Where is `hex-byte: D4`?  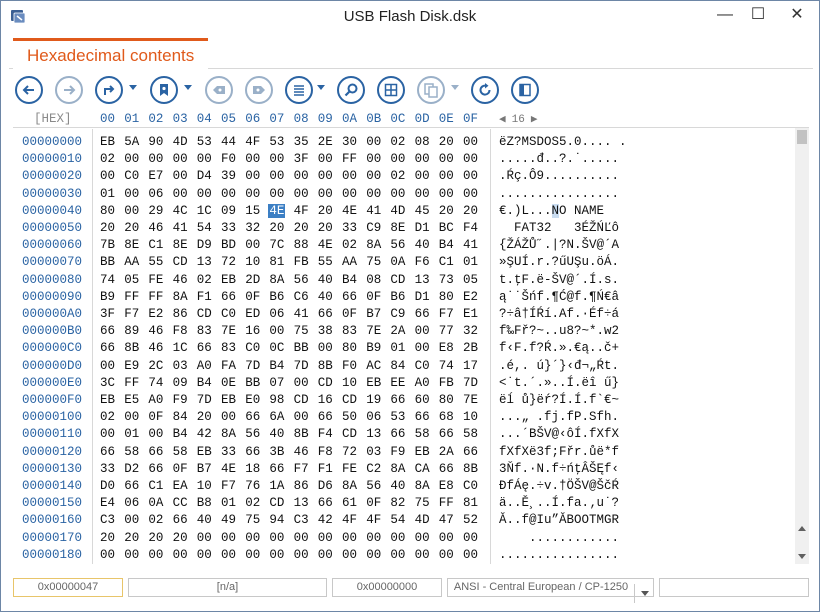 hex-byte: D4 is located at coordinates (204, 176).